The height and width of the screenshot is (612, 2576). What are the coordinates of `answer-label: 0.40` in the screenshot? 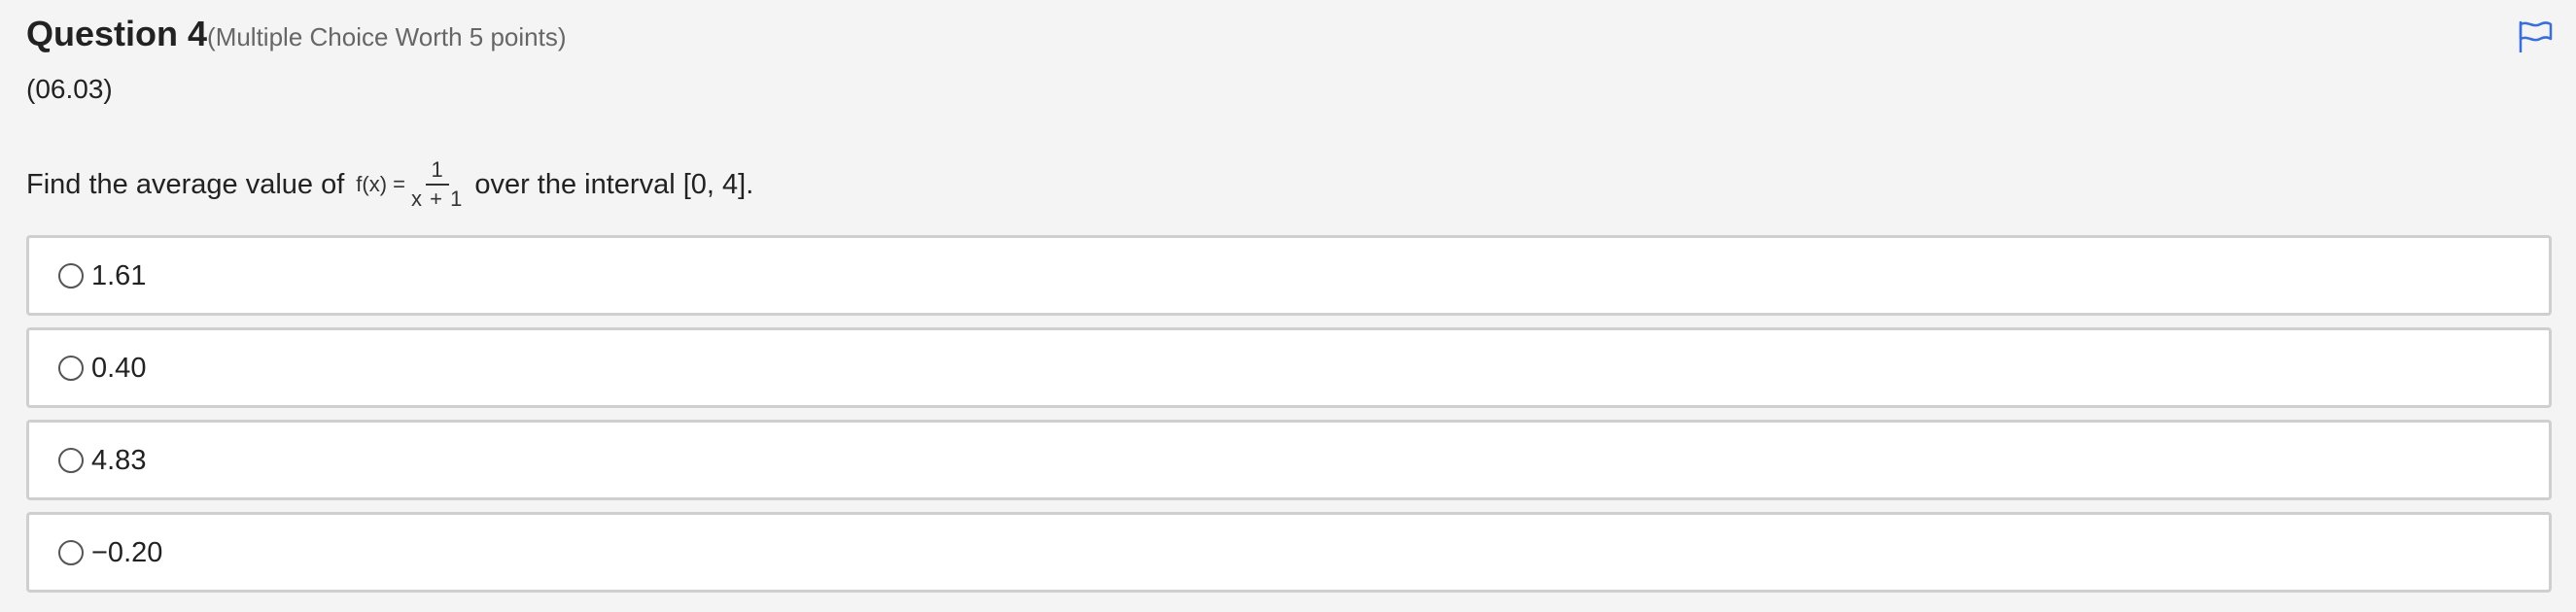 It's located at (119, 368).